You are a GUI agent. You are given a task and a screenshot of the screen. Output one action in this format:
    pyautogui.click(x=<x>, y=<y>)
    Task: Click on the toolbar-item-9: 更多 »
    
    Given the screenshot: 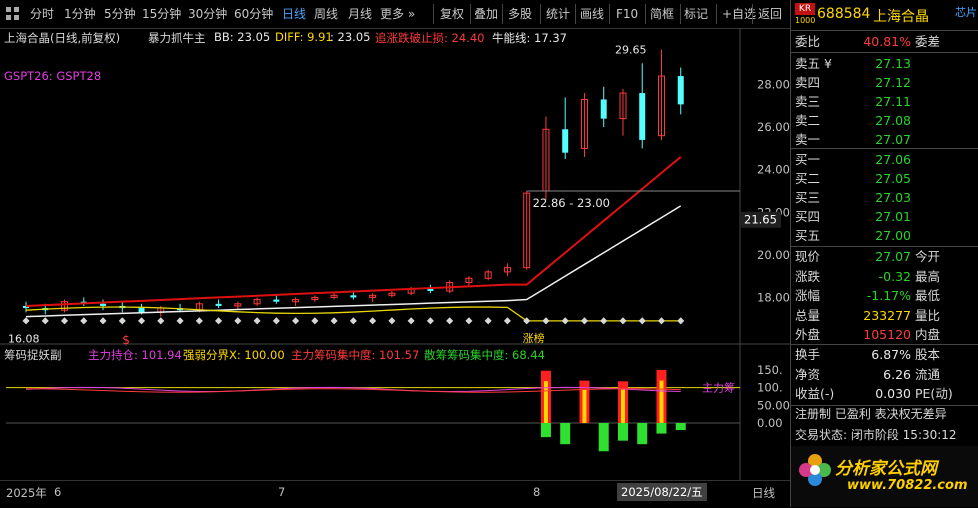 What is the action you would take?
    pyautogui.click(x=397, y=14)
    